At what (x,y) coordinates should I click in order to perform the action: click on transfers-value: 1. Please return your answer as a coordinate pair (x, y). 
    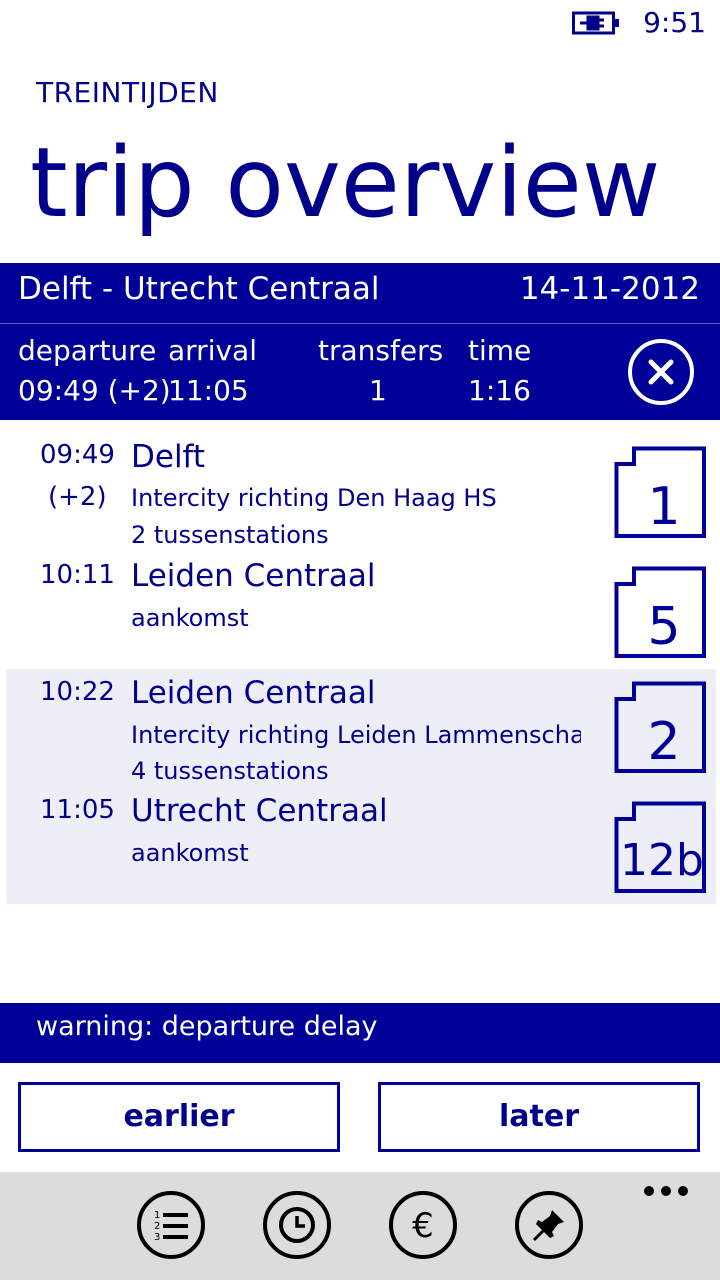
    Looking at the image, I should click on (378, 390).